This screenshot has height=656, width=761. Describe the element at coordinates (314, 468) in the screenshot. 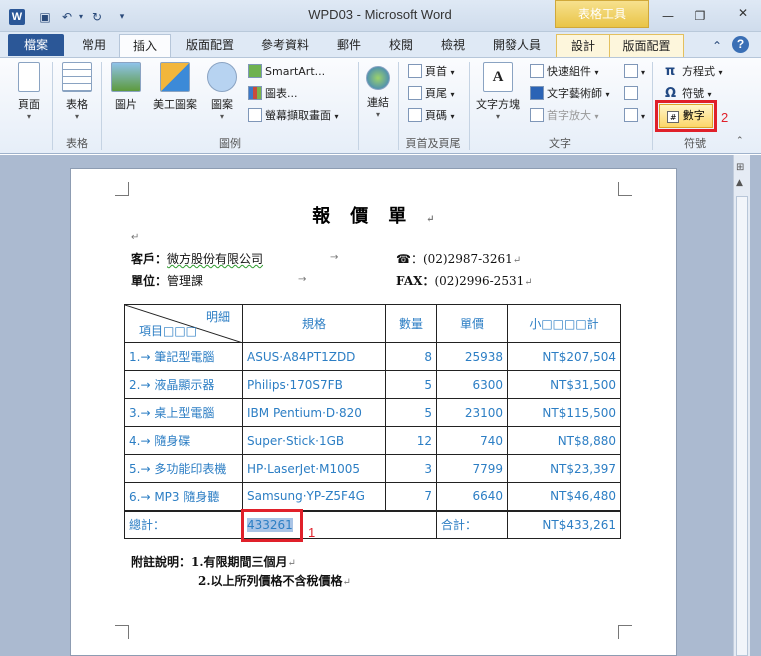

I see `spec-cell: HP·LaserJet·M1005` at that location.